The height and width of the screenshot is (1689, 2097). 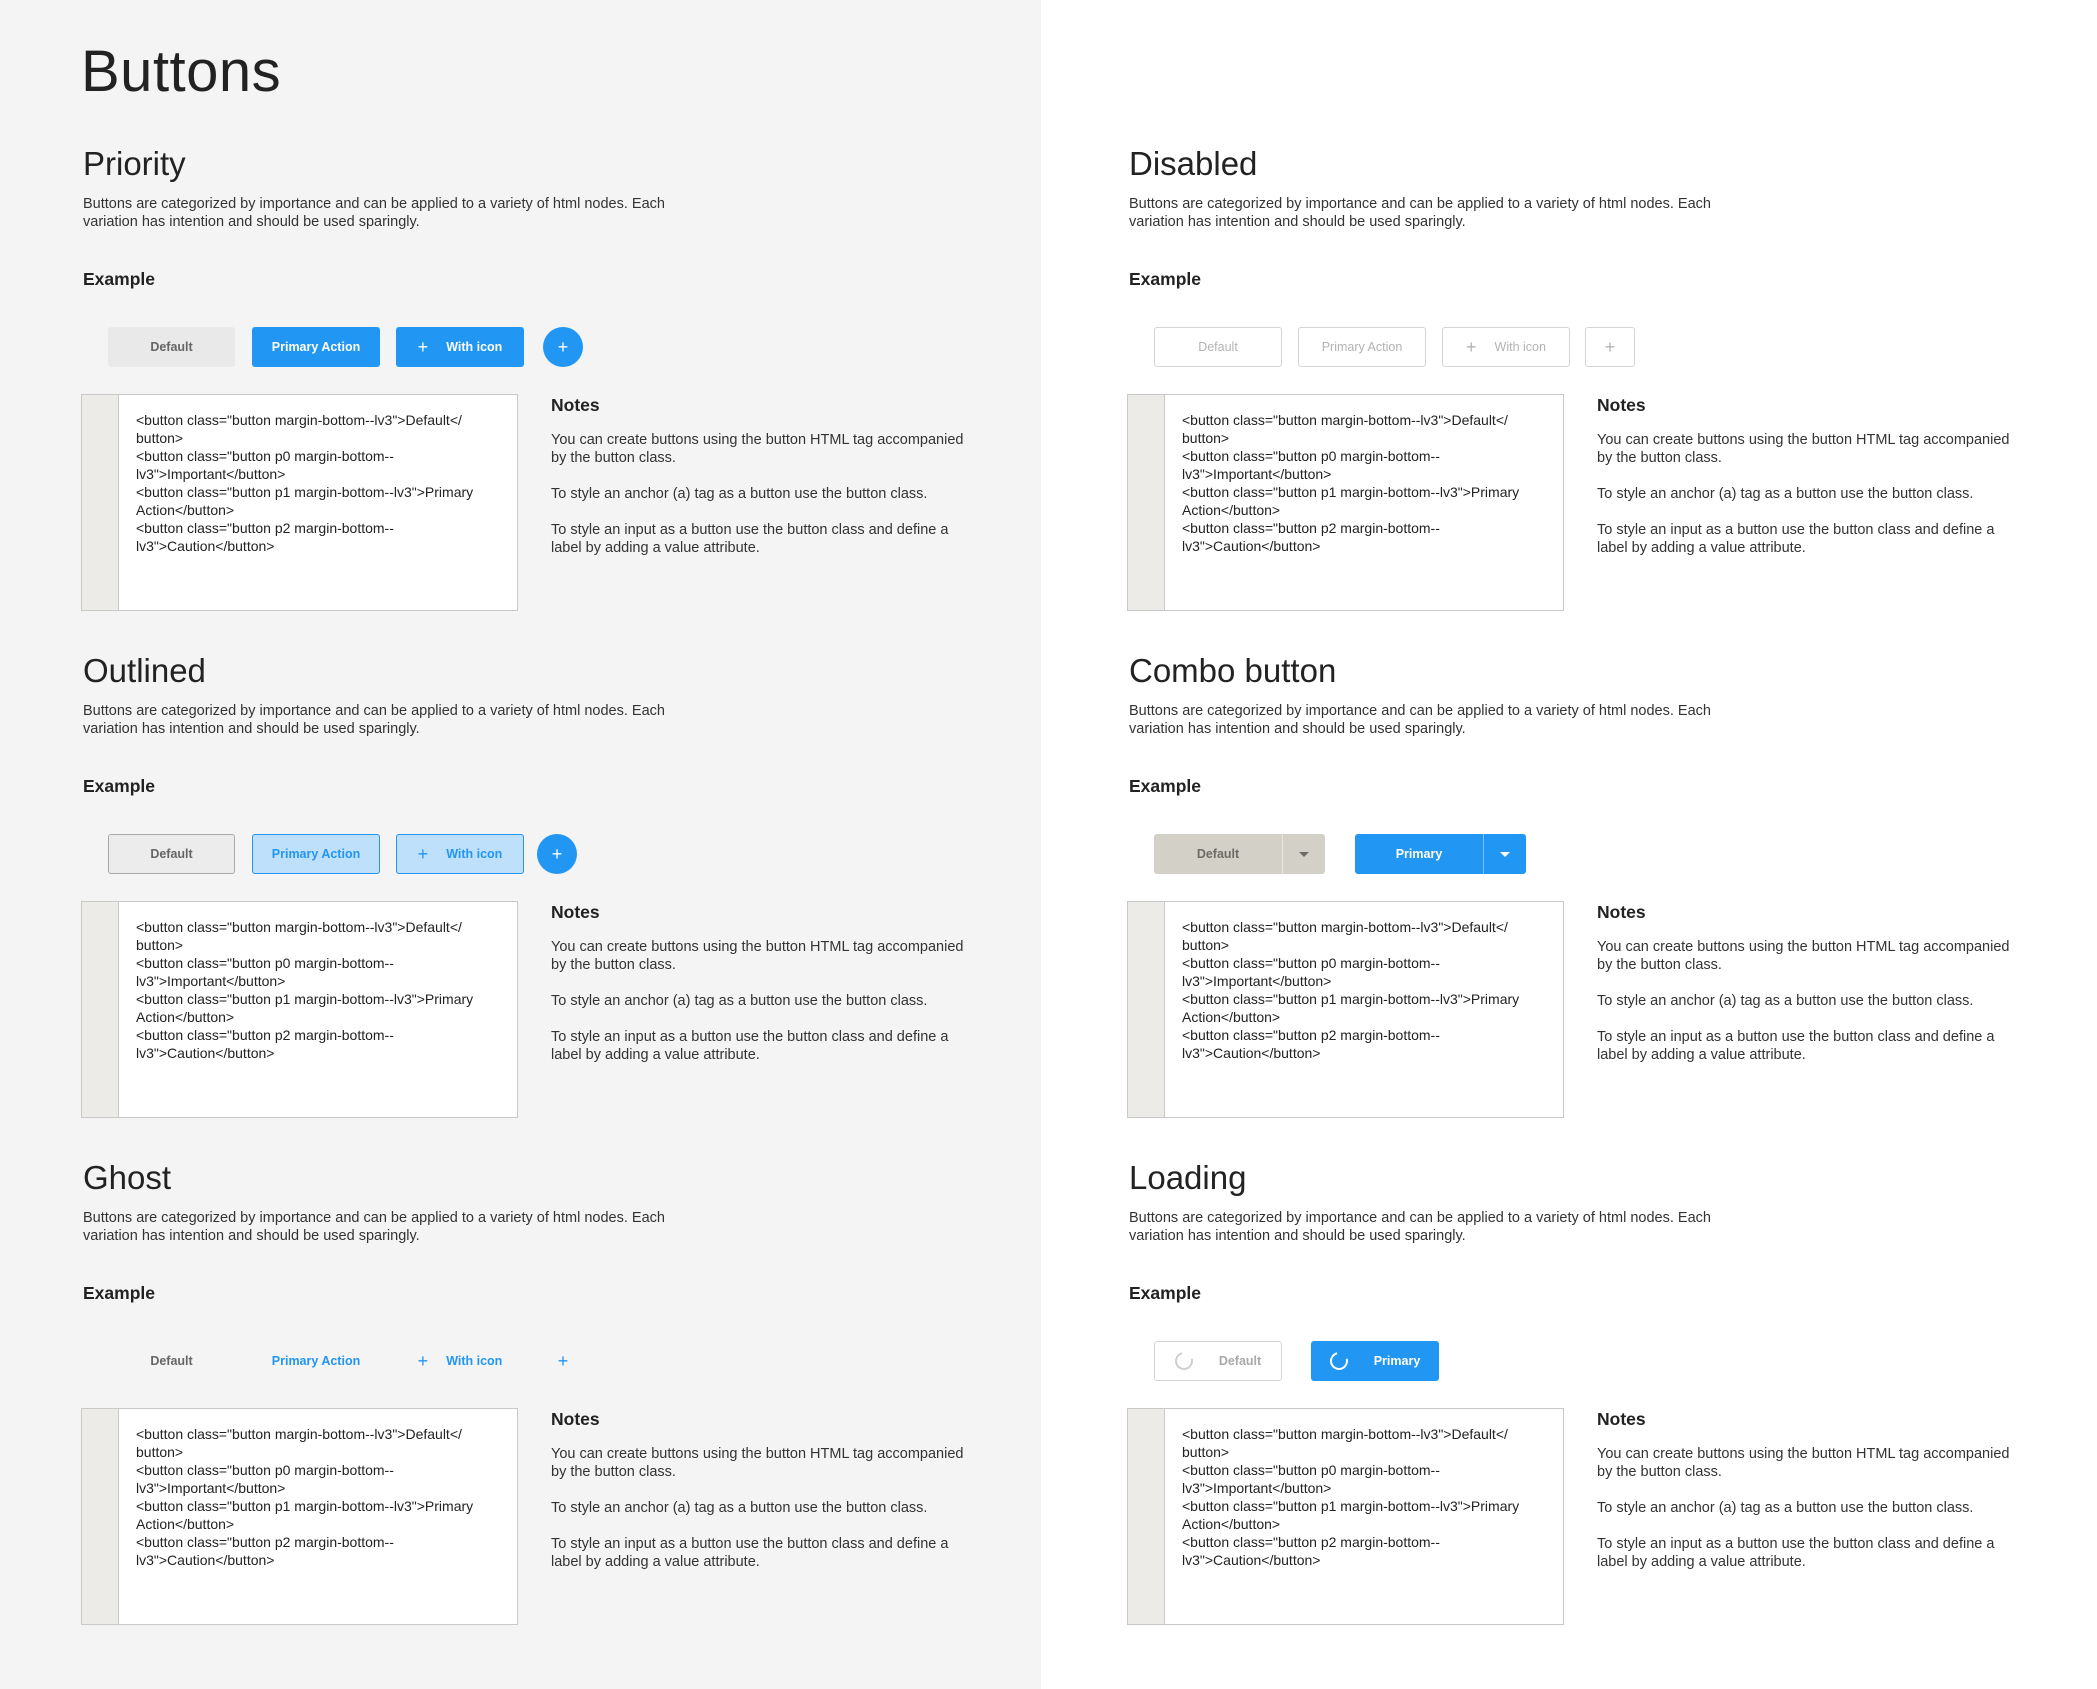 I want to click on combo-default-button: Default, so click(x=1218, y=854).